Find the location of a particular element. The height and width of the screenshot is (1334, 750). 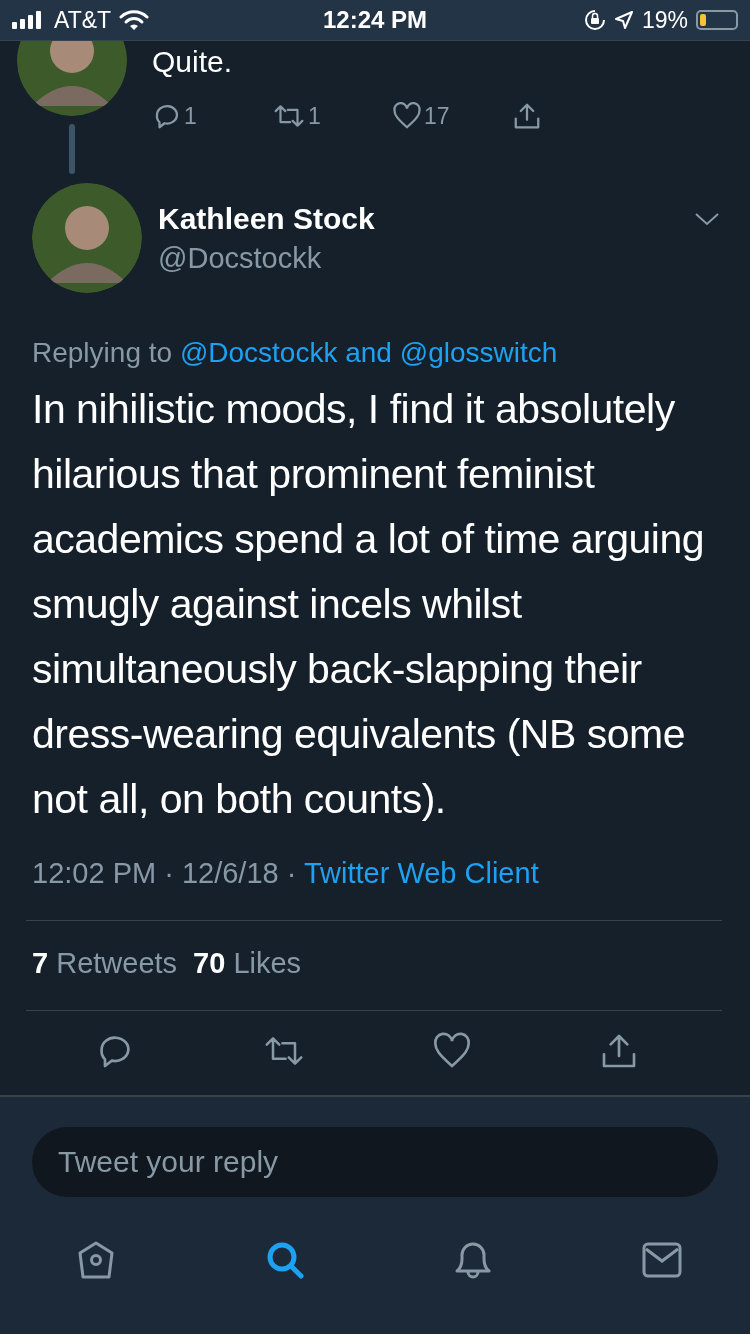

like-button: 17 is located at coordinates (452, 116).